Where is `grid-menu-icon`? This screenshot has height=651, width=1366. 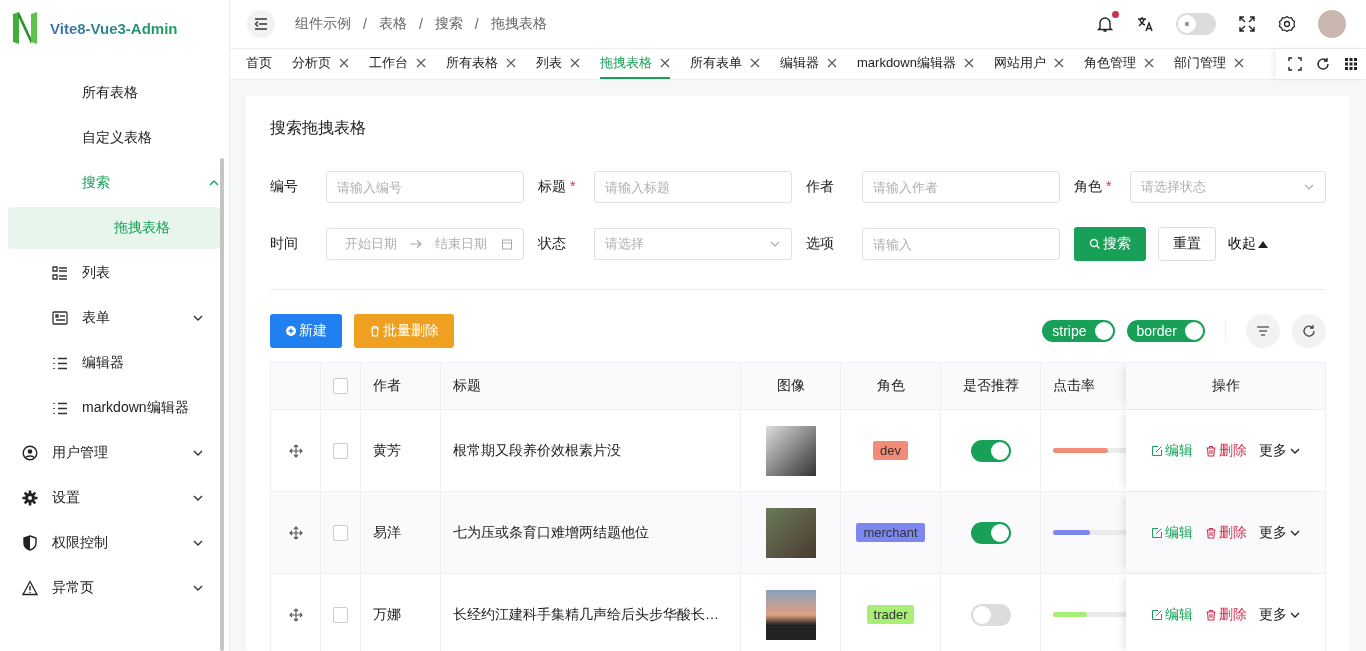 grid-menu-icon is located at coordinates (1351, 64).